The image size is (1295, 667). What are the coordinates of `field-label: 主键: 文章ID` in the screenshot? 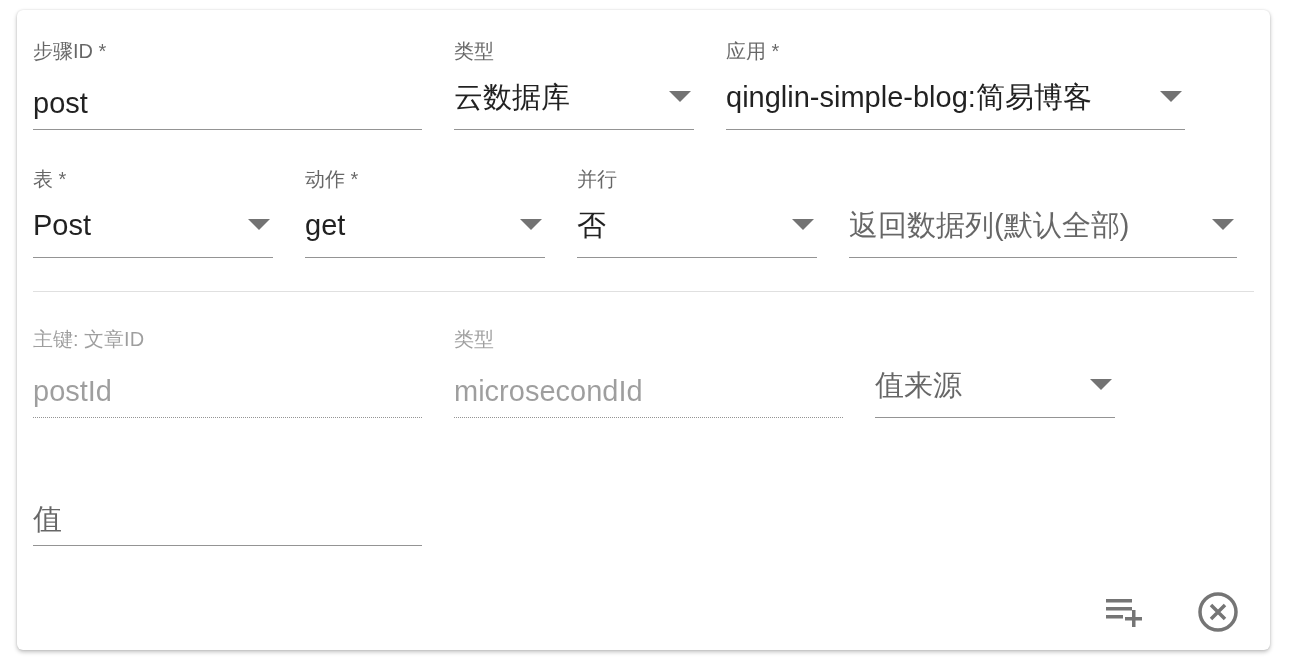 It's located at (89, 339).